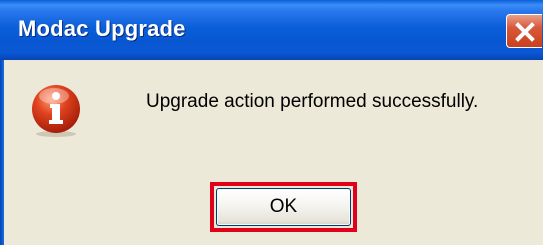  I want to click on window-frame, so click(2, 152).